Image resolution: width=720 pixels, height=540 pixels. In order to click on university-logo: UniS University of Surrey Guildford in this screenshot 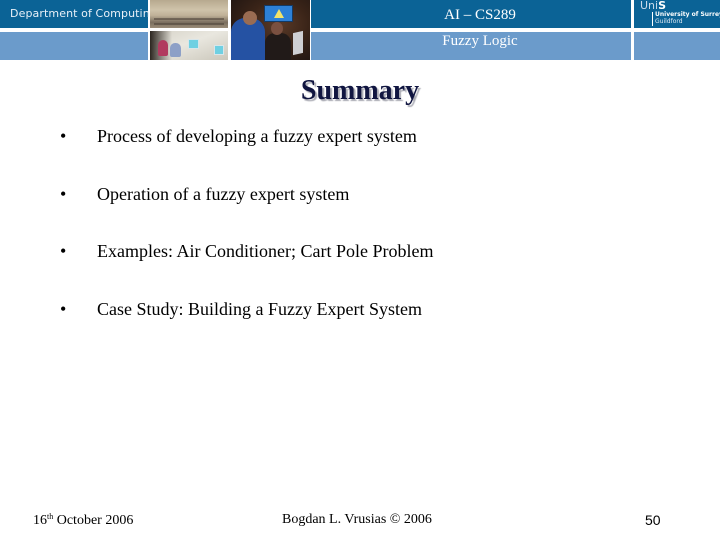, I will do `click(677, 14)`.